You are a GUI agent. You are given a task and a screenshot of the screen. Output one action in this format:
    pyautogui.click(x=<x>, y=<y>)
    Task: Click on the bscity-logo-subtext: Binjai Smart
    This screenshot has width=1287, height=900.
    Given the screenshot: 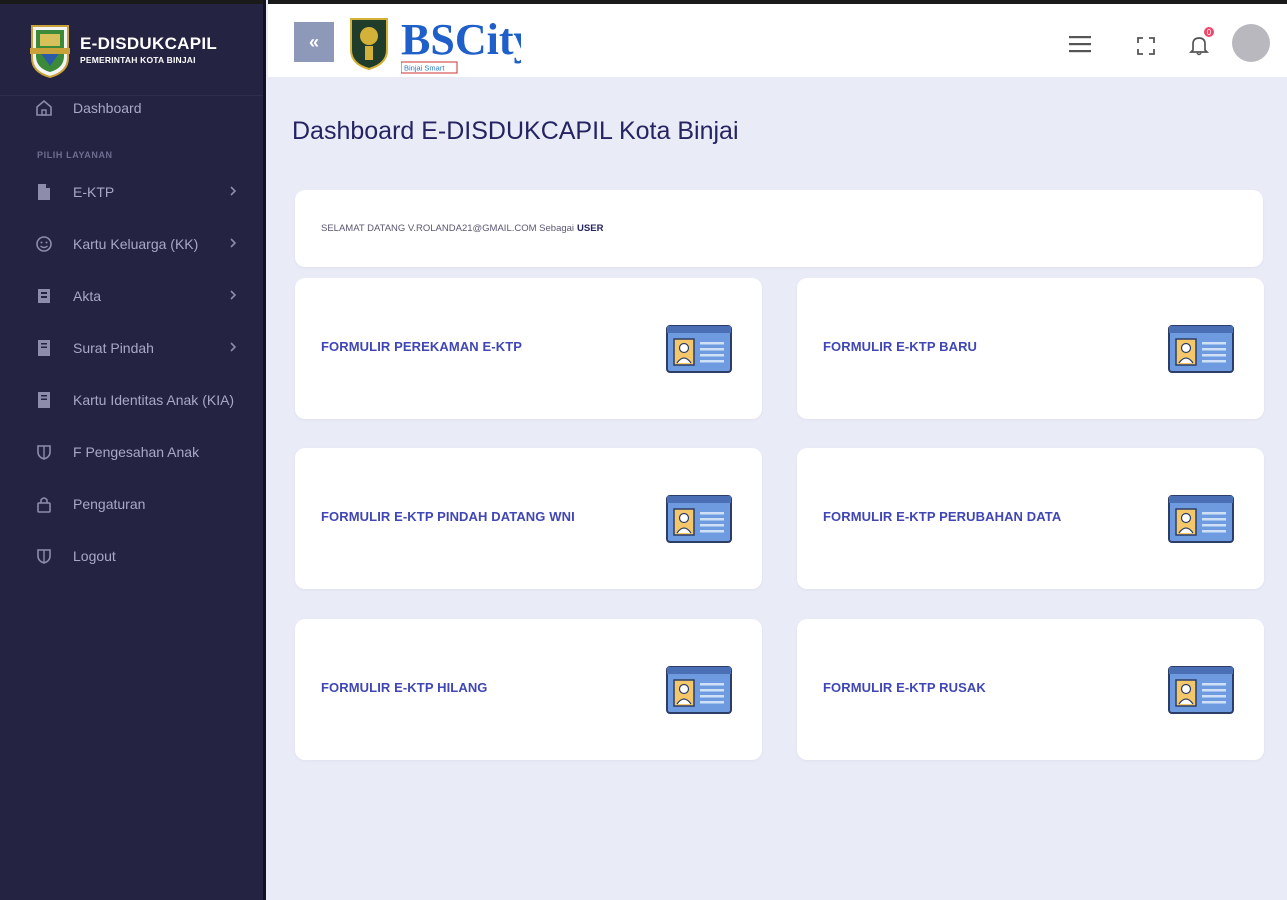 What is the action you would take?
    pyautogui.click(x=424, y=68)
    